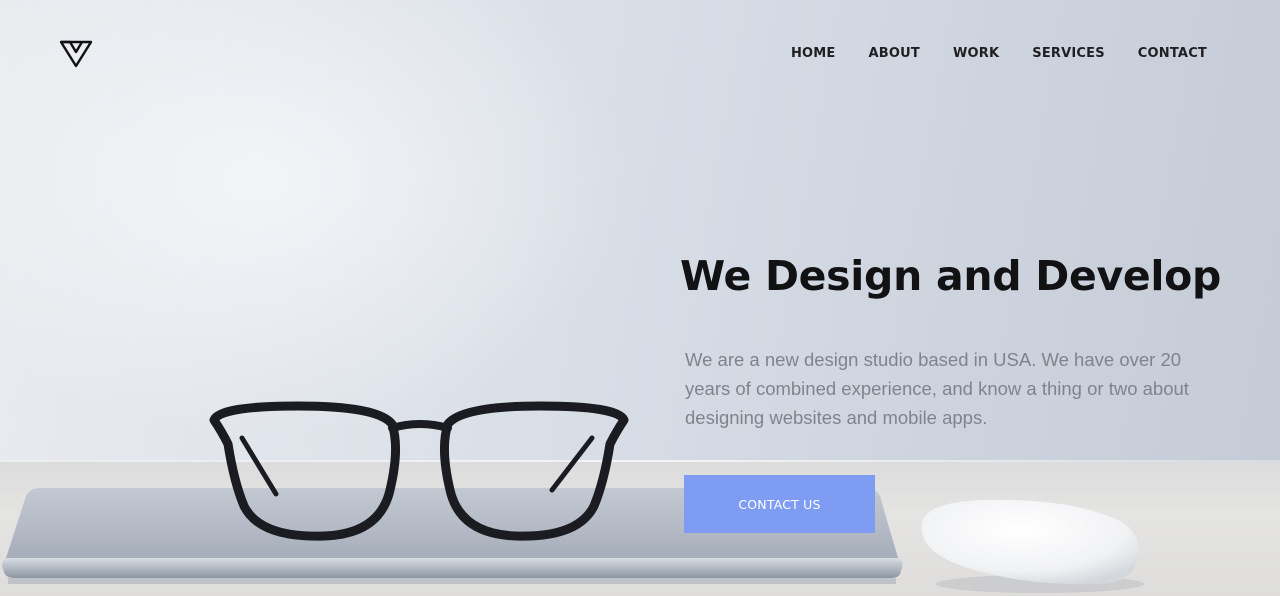  I want to click on triangle-logo-icon, so click(76, 54).